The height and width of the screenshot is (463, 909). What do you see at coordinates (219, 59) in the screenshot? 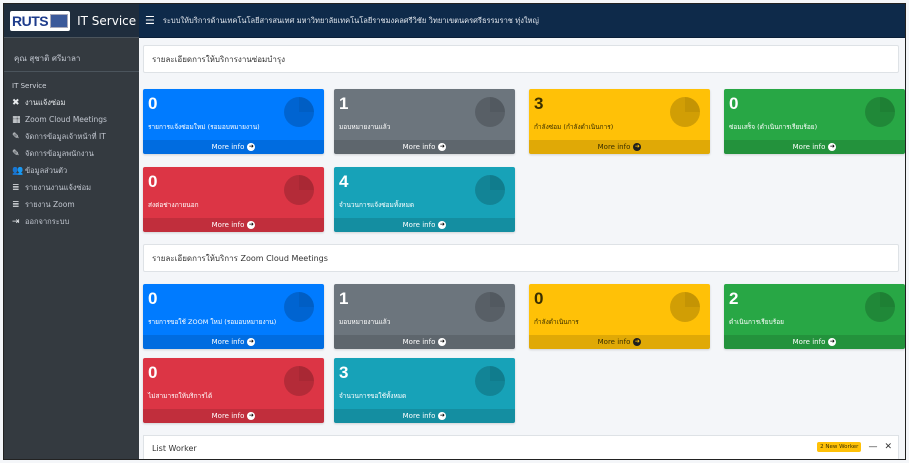
I see `section-title: รายละเอียดการให้บริการงานซ่อมบำรุง` at bounding box center [219, 59].